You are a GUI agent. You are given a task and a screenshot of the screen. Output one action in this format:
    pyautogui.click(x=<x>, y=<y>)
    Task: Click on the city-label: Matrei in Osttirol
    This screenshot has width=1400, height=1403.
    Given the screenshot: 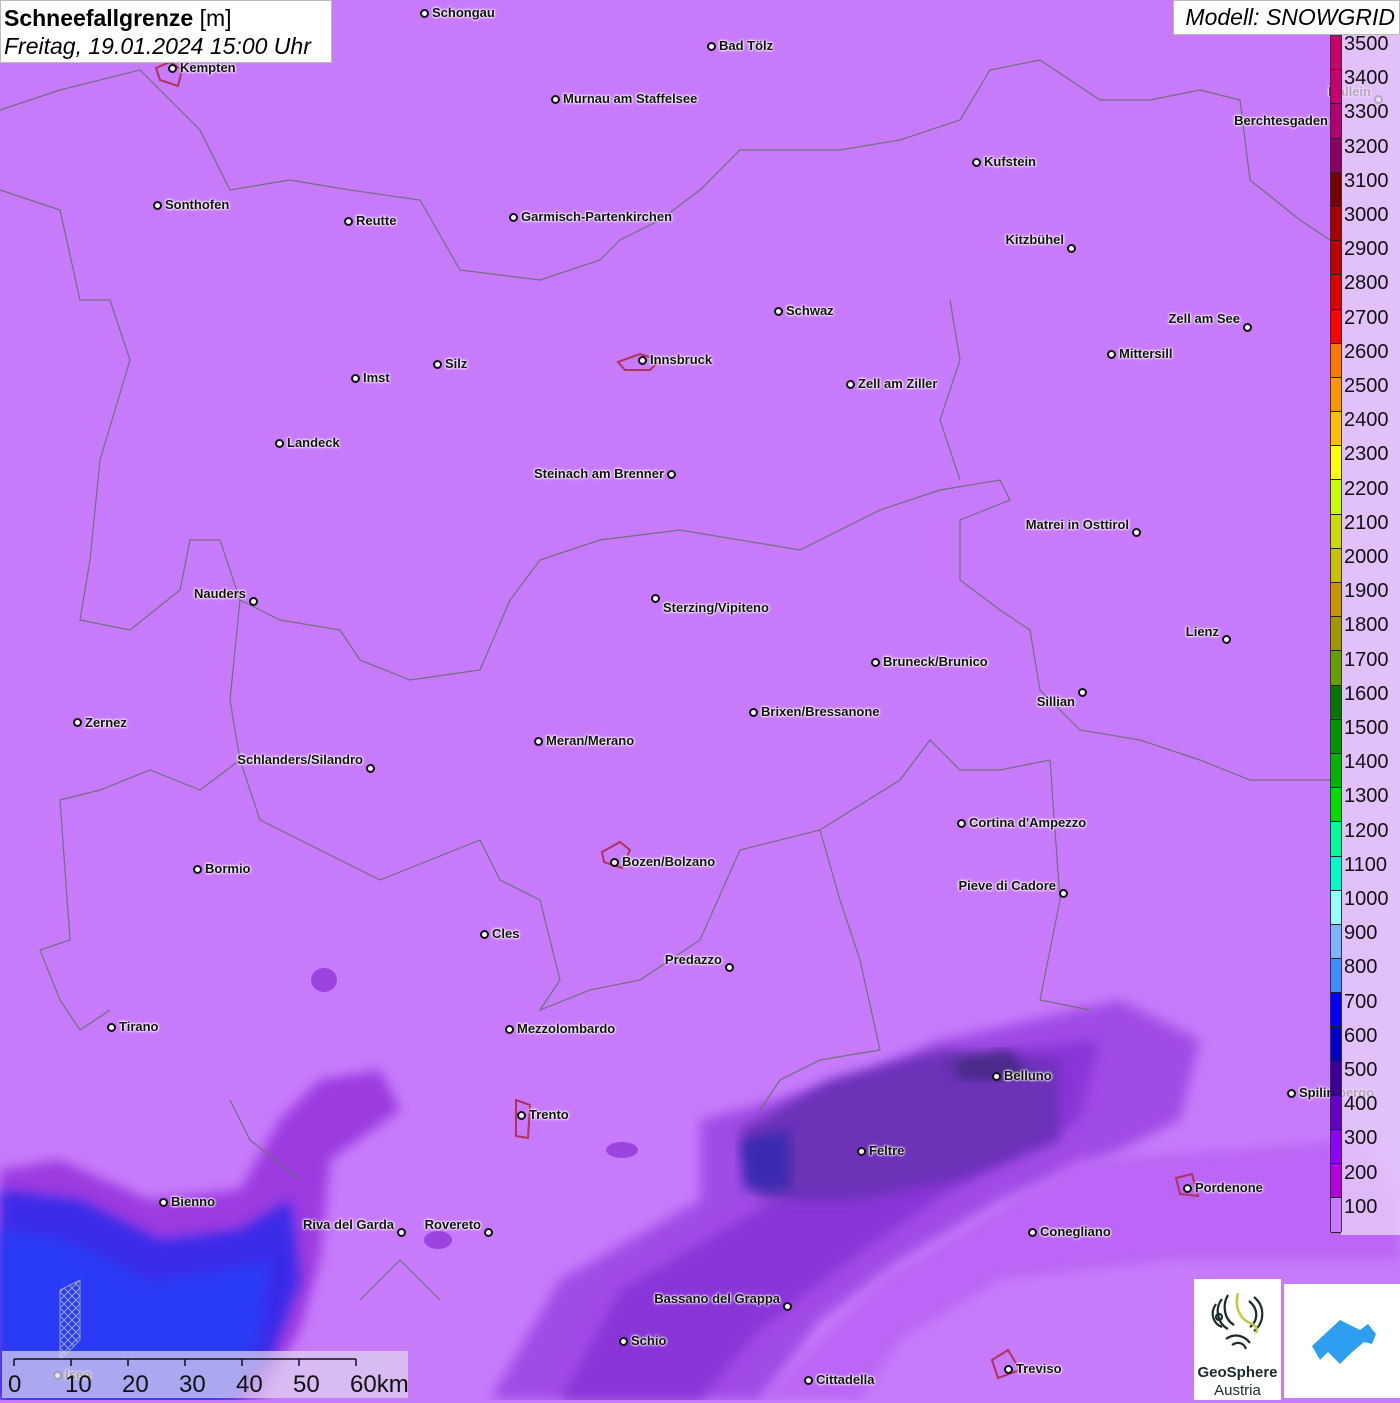 What is the action you would take?
    pyautogui.click(x=1077, y=524)
    